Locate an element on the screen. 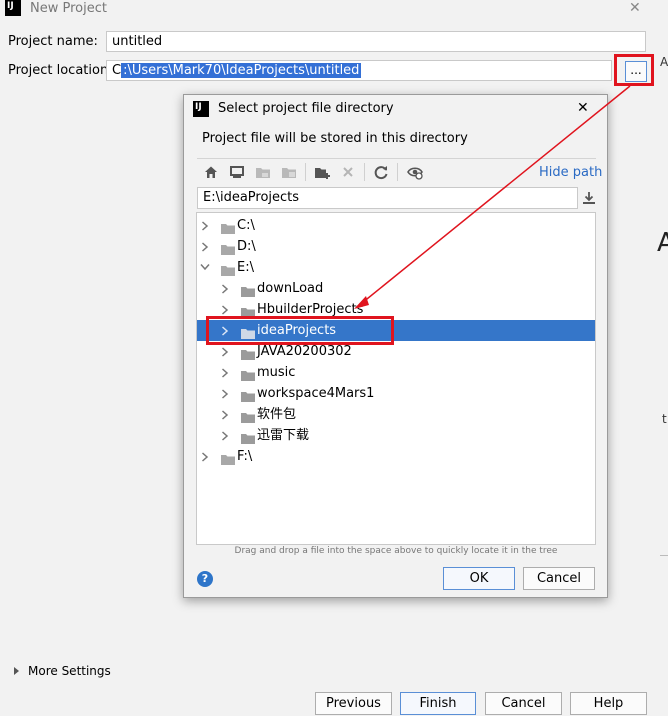 This screenshot has width=668, height=716. cancel-button: Cancel is located at coordinates (523, 703).